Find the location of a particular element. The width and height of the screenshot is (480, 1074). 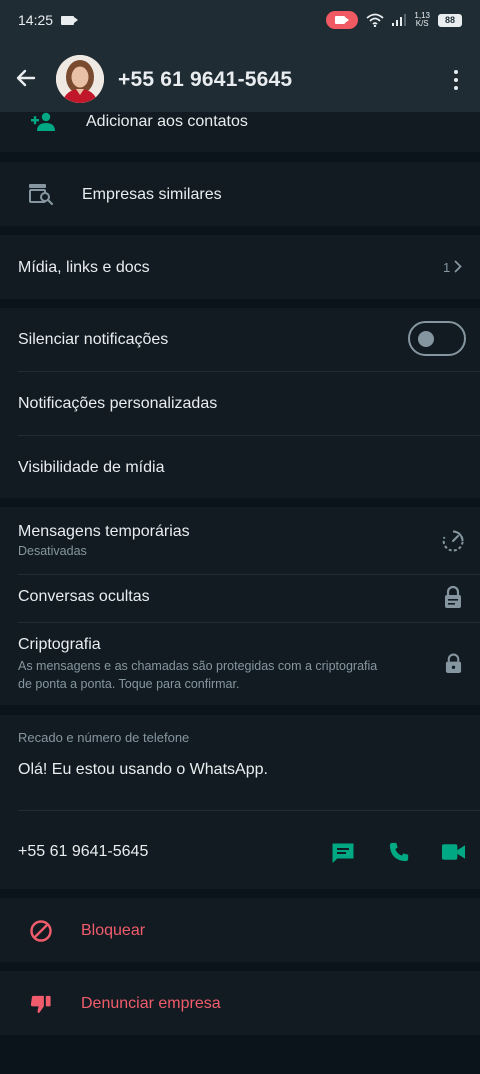

mute-toggle is located at coordinates (437, 338).